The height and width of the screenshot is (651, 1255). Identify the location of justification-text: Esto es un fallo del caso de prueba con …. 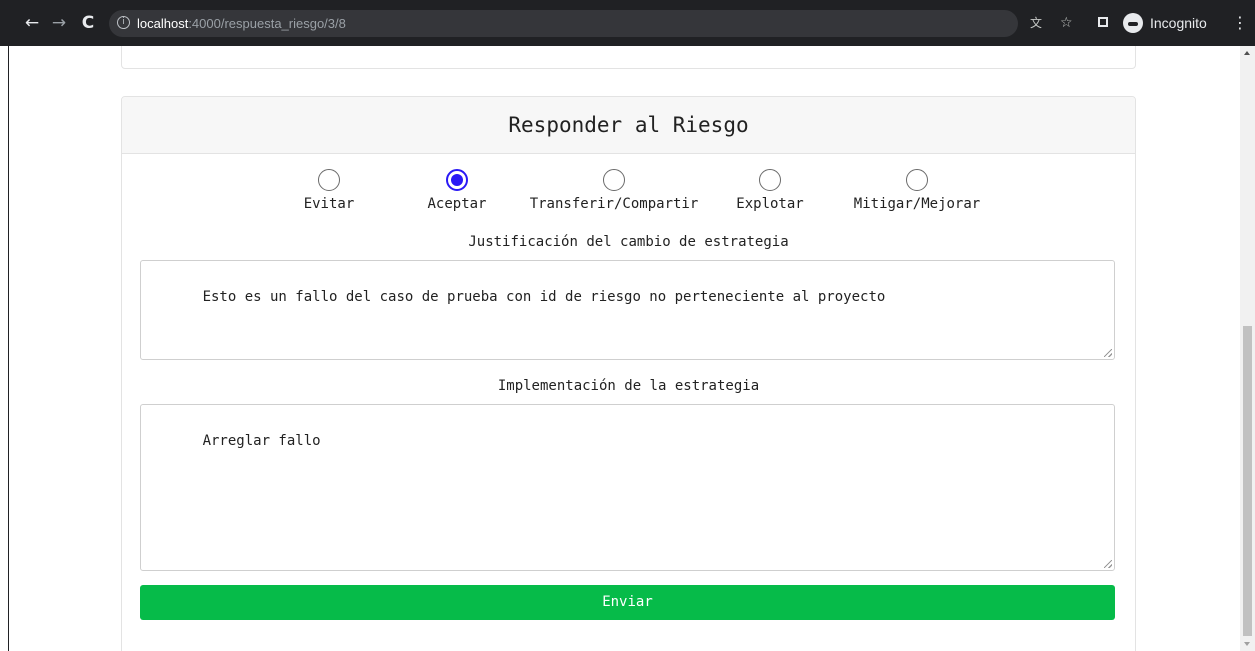
(544, 297).